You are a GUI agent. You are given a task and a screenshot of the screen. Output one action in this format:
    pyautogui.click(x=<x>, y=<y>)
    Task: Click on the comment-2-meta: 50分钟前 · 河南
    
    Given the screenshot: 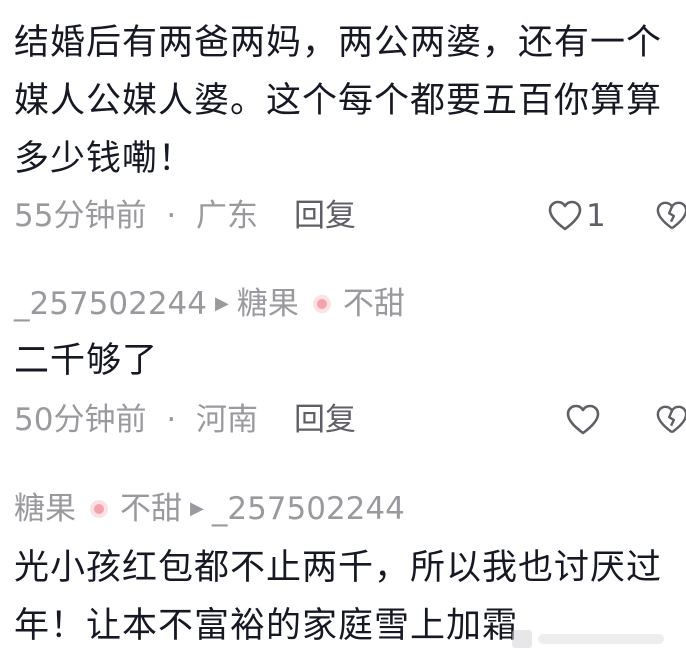 What is the action you would take?
    pyautogui.click(x=136, y=420)
    